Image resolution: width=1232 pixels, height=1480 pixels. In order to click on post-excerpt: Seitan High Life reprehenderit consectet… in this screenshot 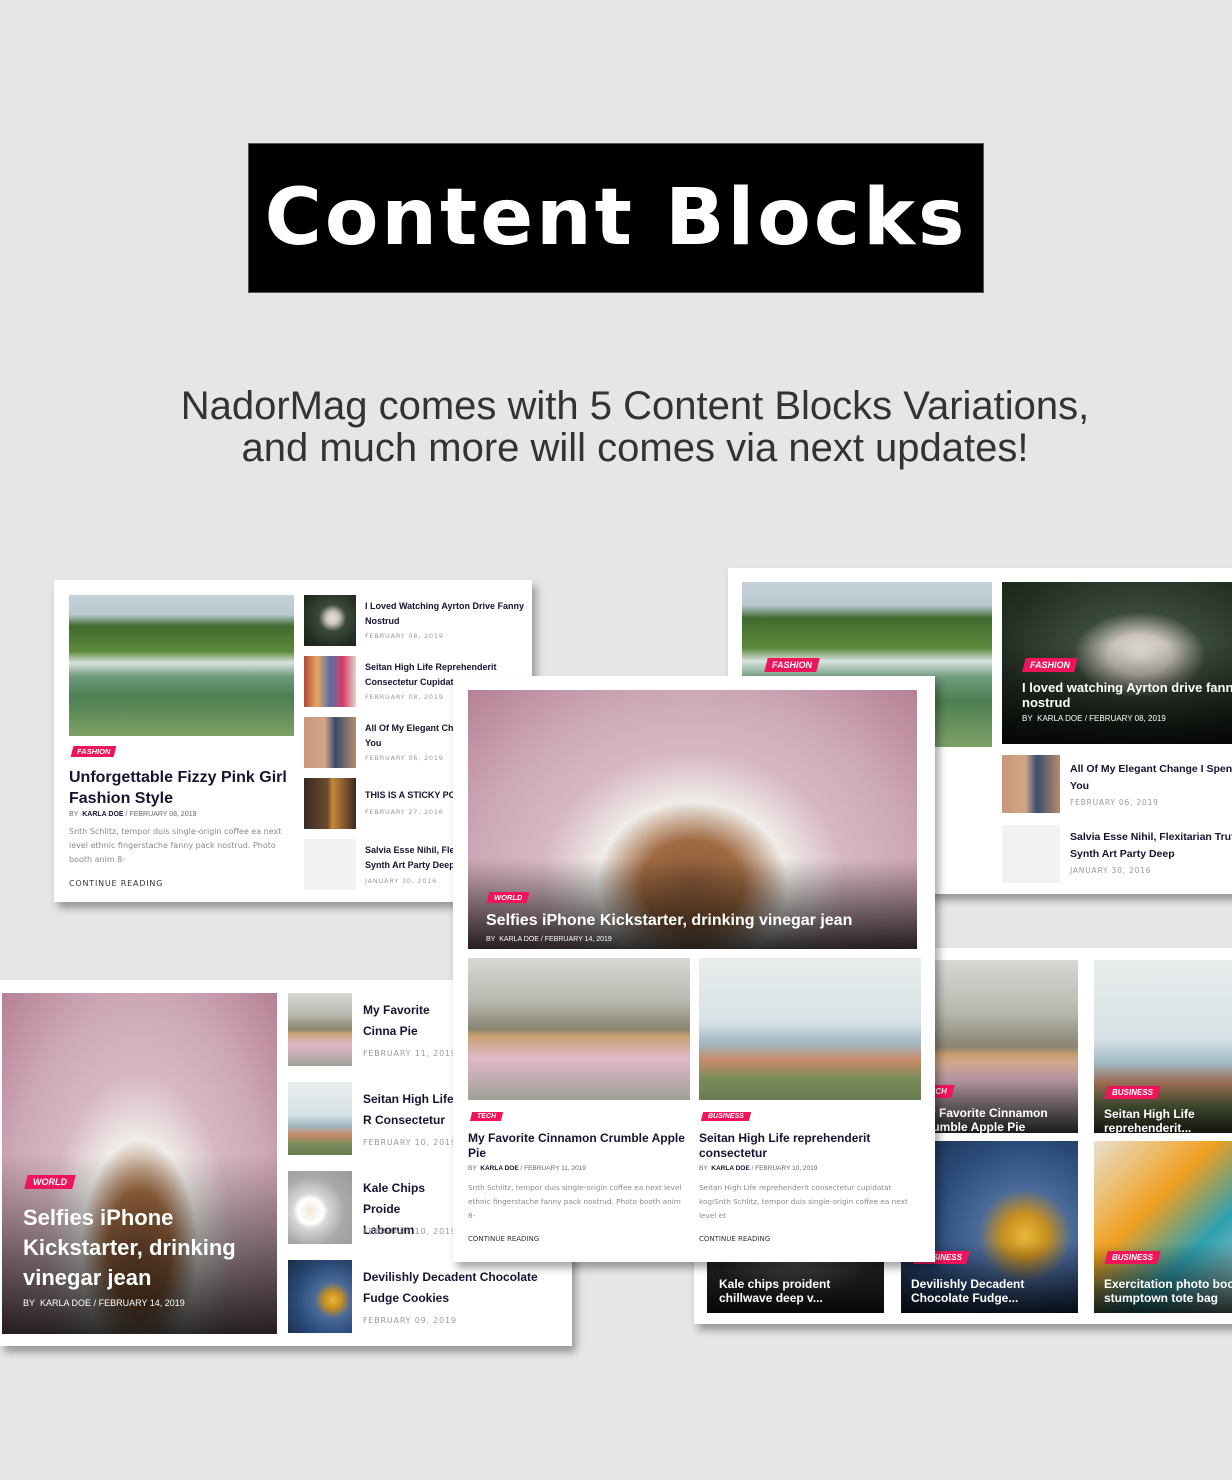, I will do `click(803, 1201)`.